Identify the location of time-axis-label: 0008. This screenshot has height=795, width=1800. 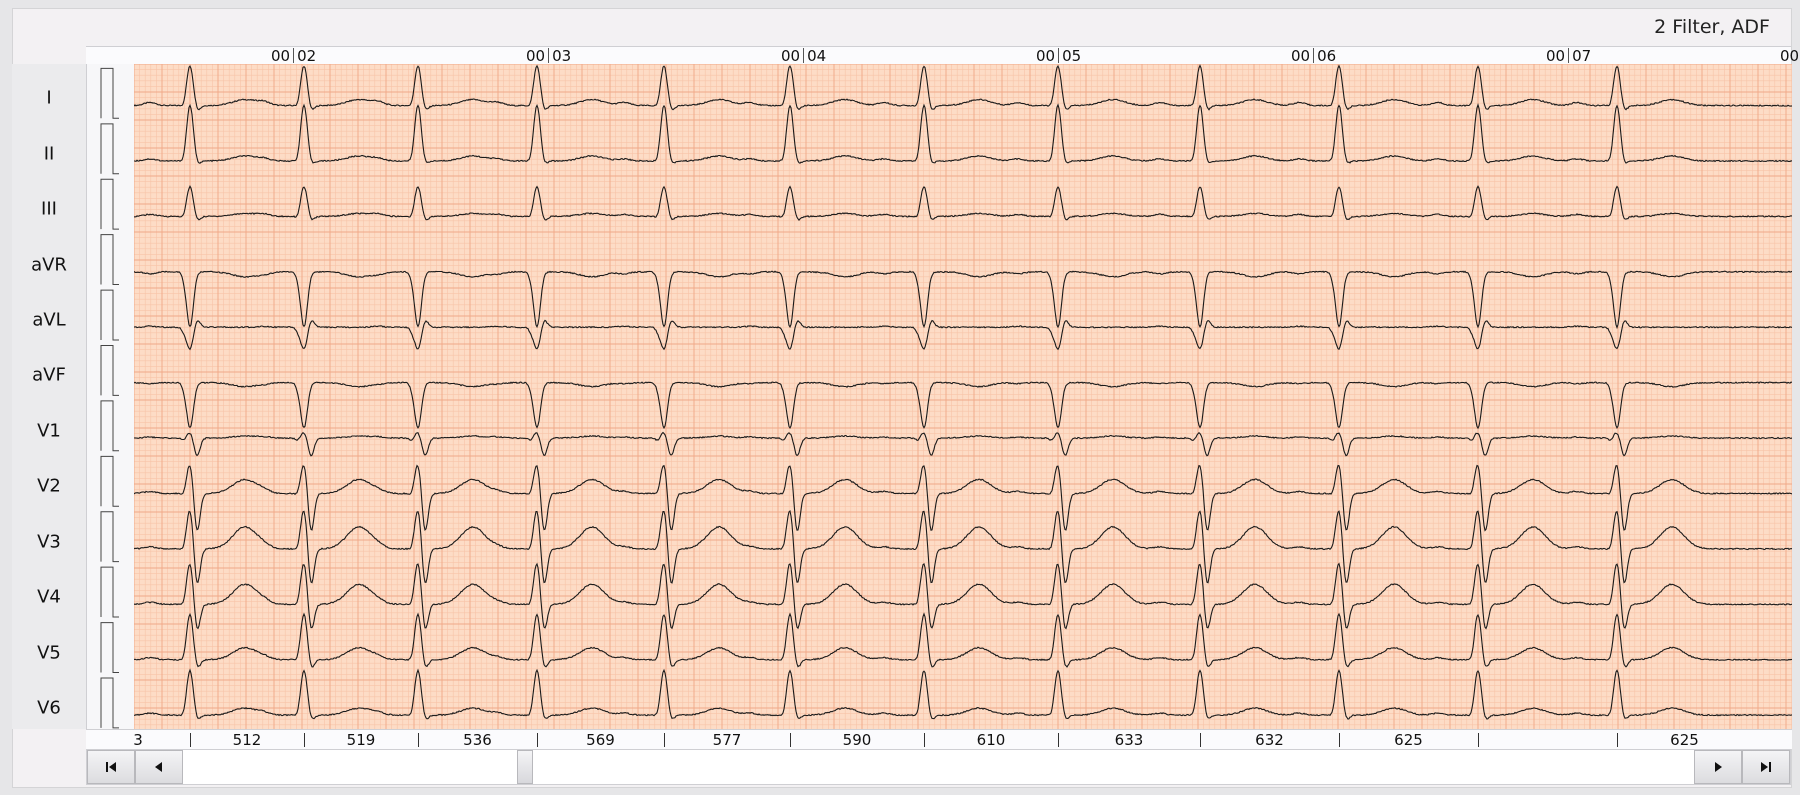
(1790, 56).